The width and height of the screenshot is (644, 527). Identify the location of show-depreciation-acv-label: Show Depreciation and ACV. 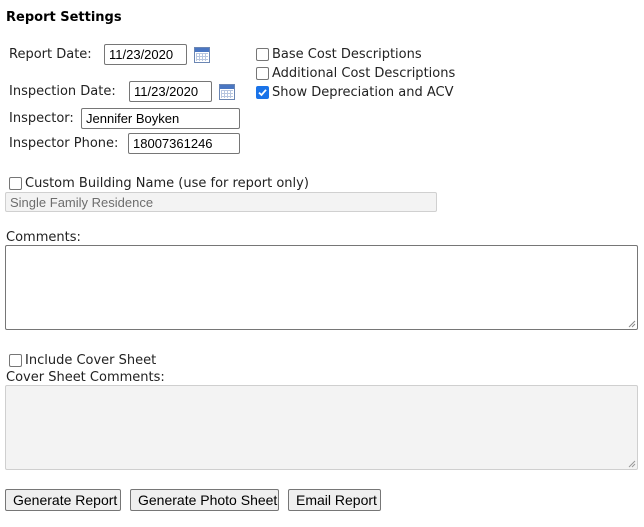
(363, 92).